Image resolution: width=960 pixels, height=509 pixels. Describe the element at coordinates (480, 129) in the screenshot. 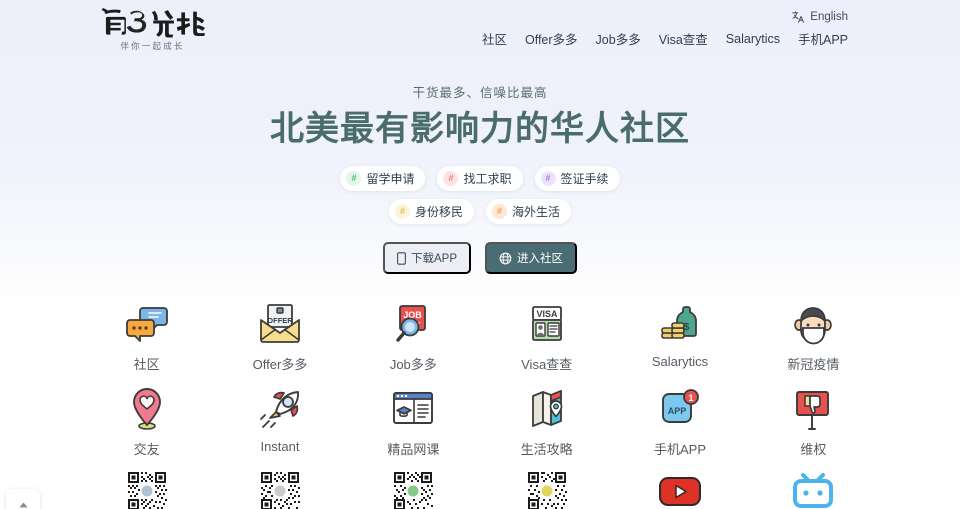

I see `hero-title: 北美最有影响力的华人社区` at that location.